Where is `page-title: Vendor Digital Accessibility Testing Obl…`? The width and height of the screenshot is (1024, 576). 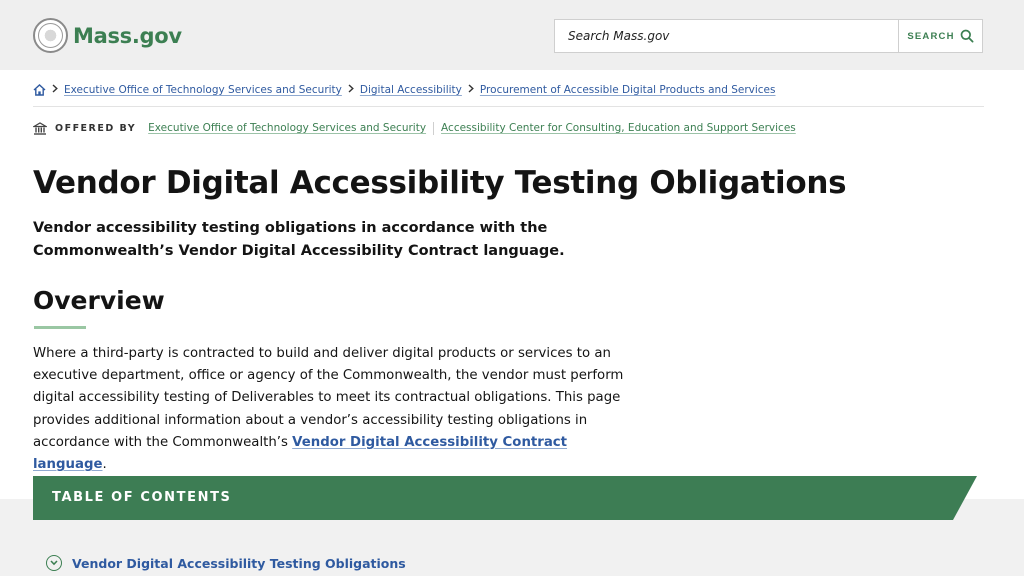 page-title: Vendor Digital Accessibility Testing Obl… is located at coordinates (440, 183).